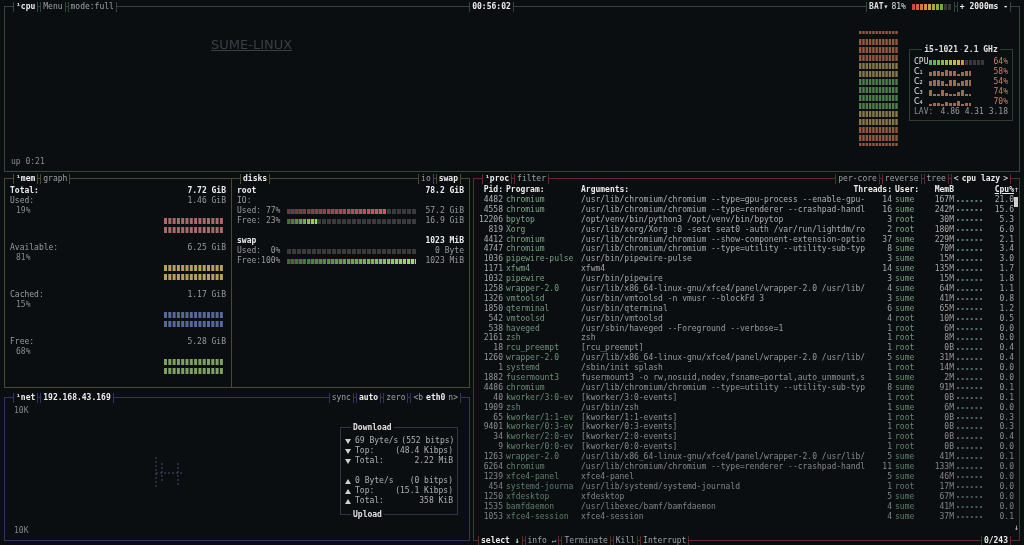 This screenshot has height=545, width=1024. Describe the element at coordinates (26, 397) in the screenshot. I see `network-tab: ¹net` at that location.